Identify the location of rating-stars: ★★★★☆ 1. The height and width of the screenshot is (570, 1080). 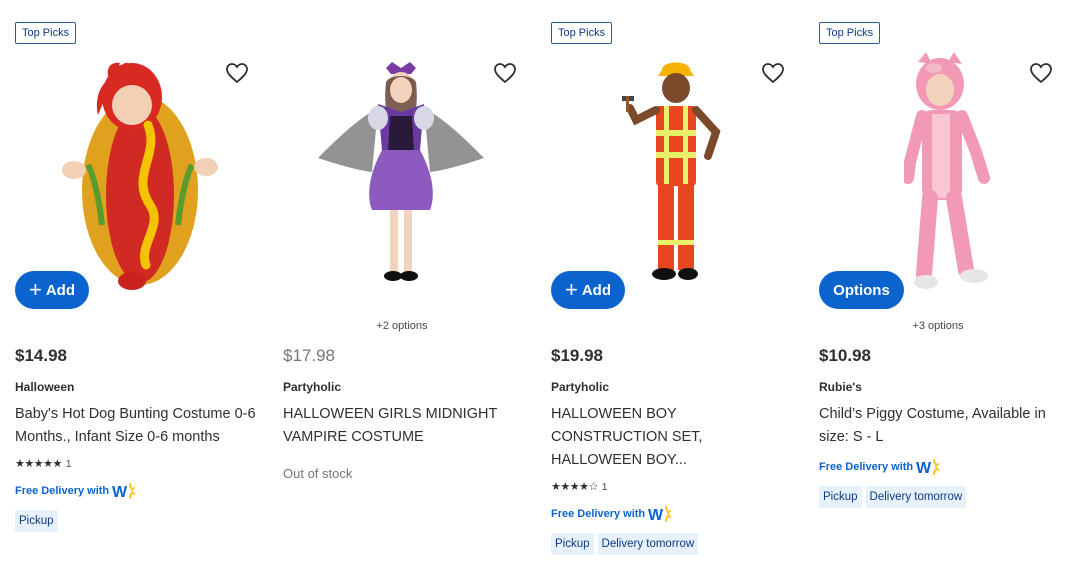
(579, 486).